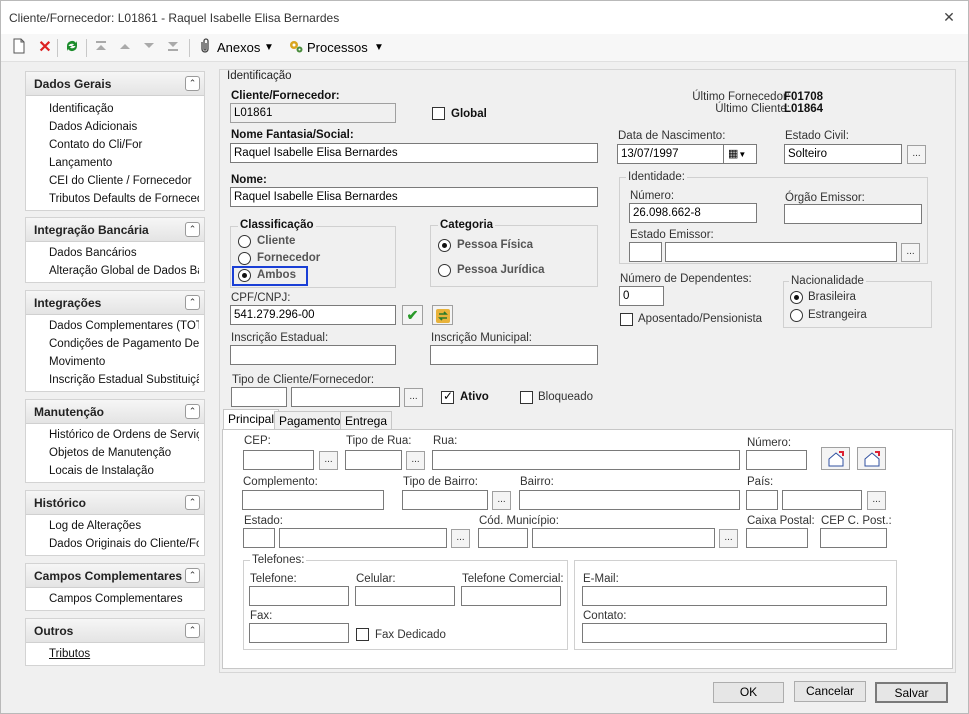 The width and height of the screenshot is (969, 714). I want to click on radio-brasileira, so click(796, 297).